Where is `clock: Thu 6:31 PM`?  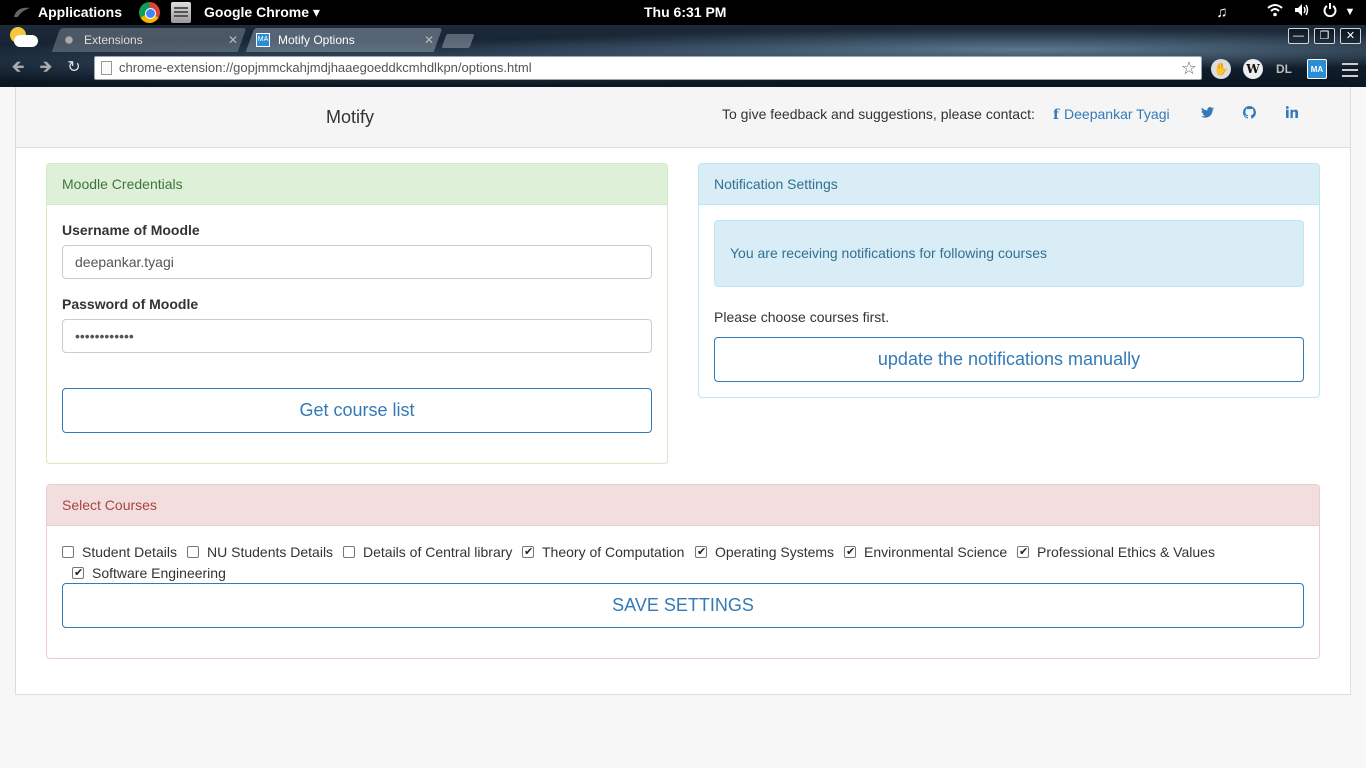
clock: Thu 6:31 PM is located at coordinates (685, 12).